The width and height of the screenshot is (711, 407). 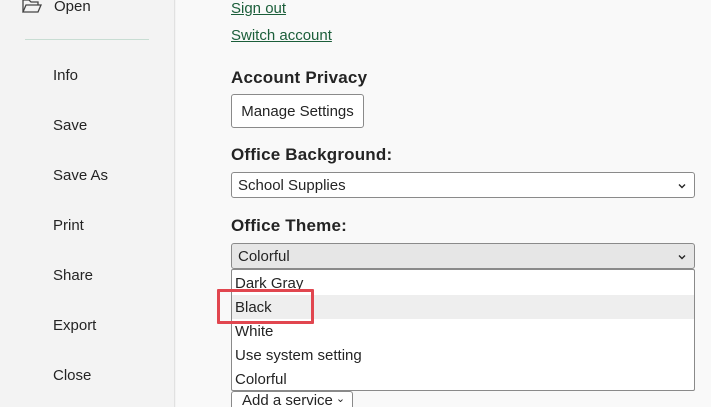 I want to click on sidebar-item-label: Info, so click(x=66, y=75).